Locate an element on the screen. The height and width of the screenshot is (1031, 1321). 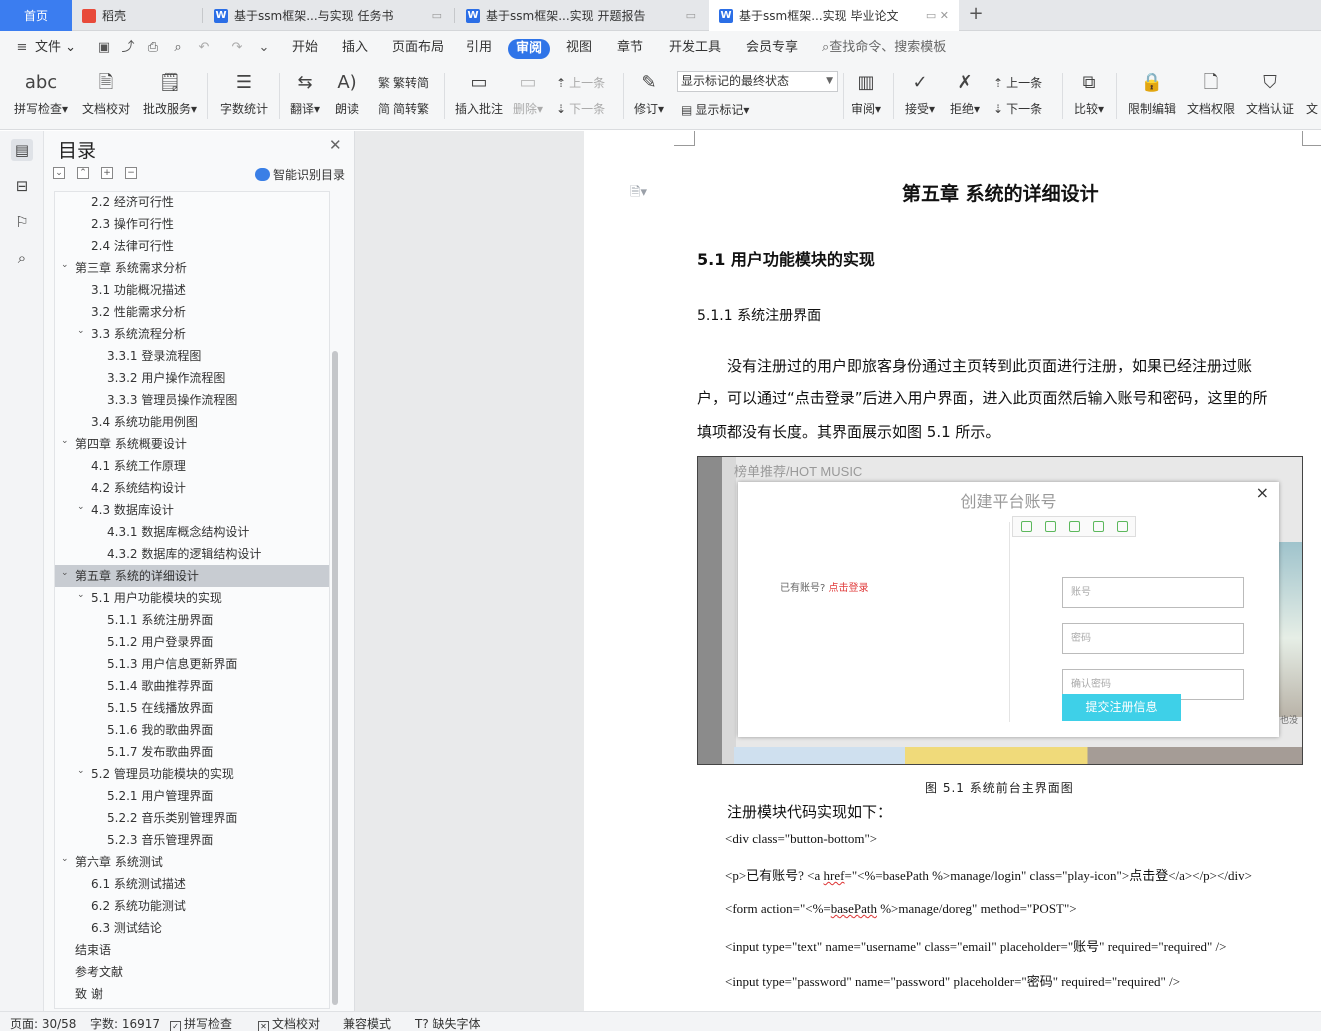
menu-chapter: 章节 is located at coordinates (630, 48).